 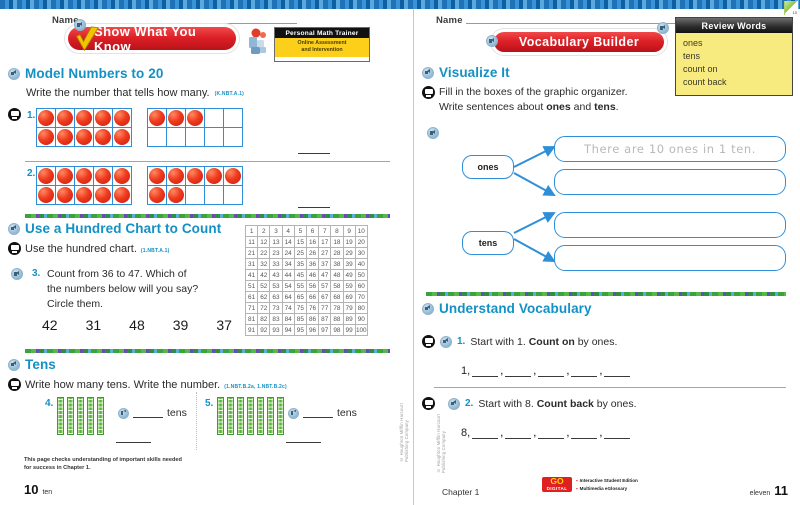 What do you see at coordinates (251, 264) in the screenshot?
I see `hundred-chart-cell: 31` at bounding box center [251, 264].